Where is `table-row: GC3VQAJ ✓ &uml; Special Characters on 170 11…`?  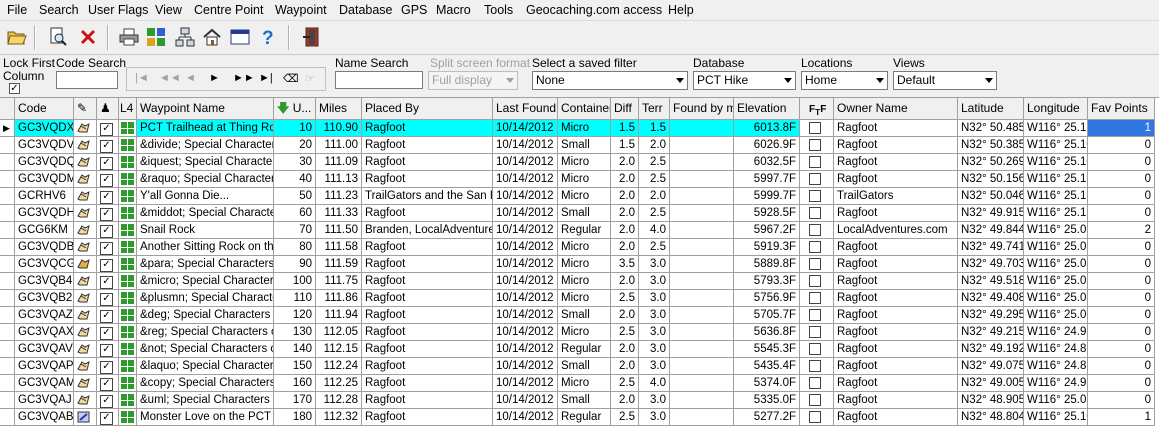
table-row: GC3VQAJ ✓ &uml; Special Characters on 170 11… is located at coordinates (579, 400).